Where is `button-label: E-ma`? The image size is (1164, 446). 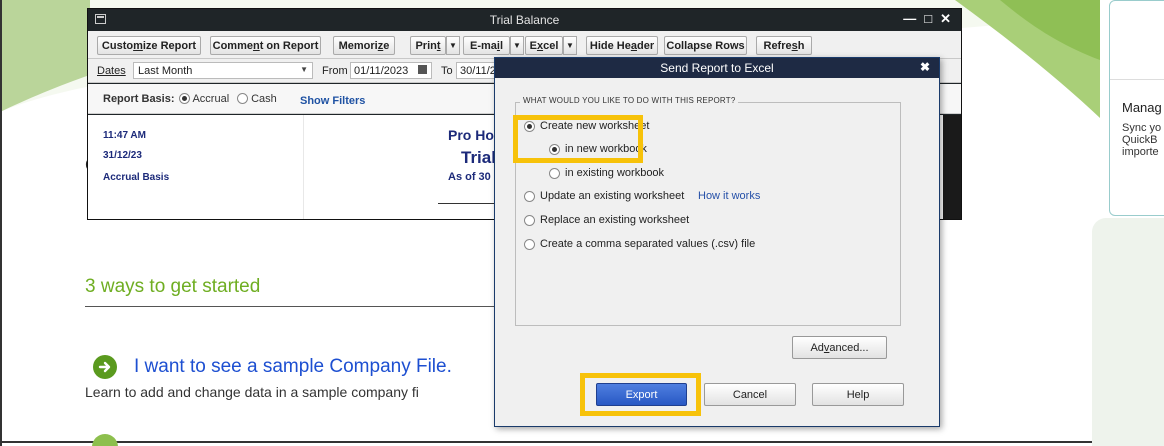 button-label: E-ma is located at coordinates (483, 45).